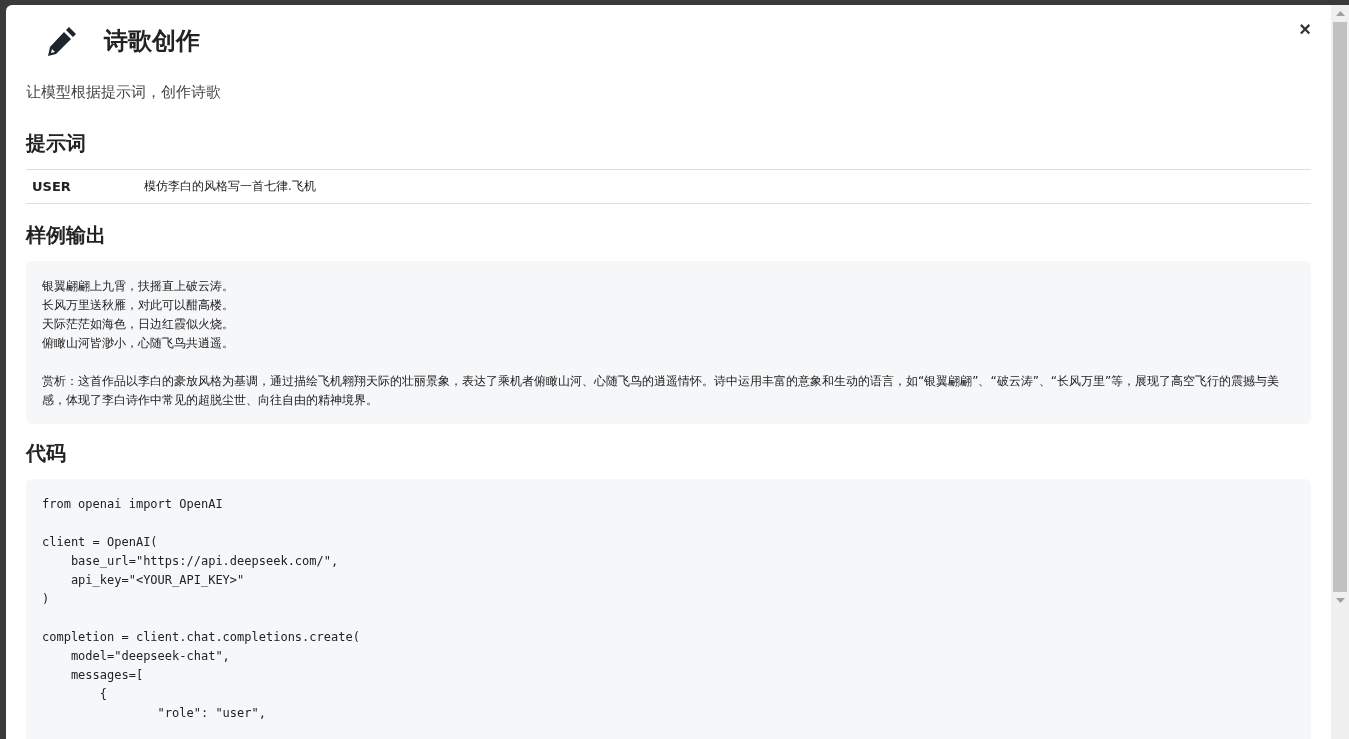 This screenshot has height=739, width=1349. I want to click on poem-line: 天际茫茫如海色，日边红霞似火烧。, so click(138, 324).